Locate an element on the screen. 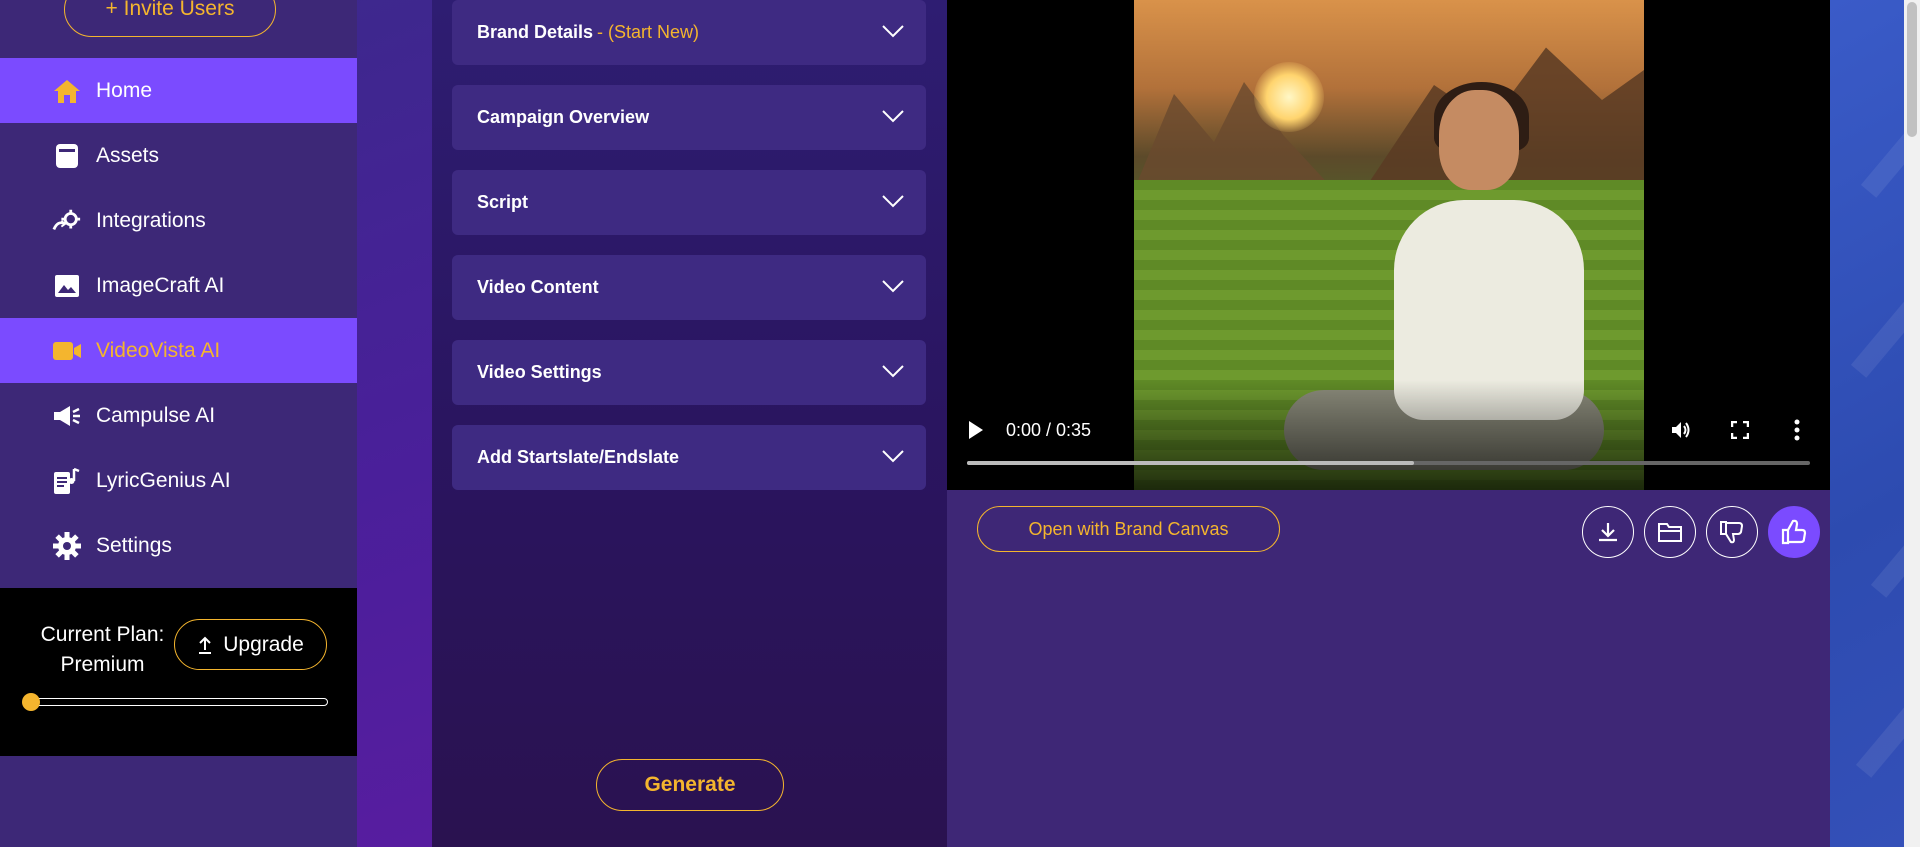  lyrics-icon is located at coordinates (67, 481).